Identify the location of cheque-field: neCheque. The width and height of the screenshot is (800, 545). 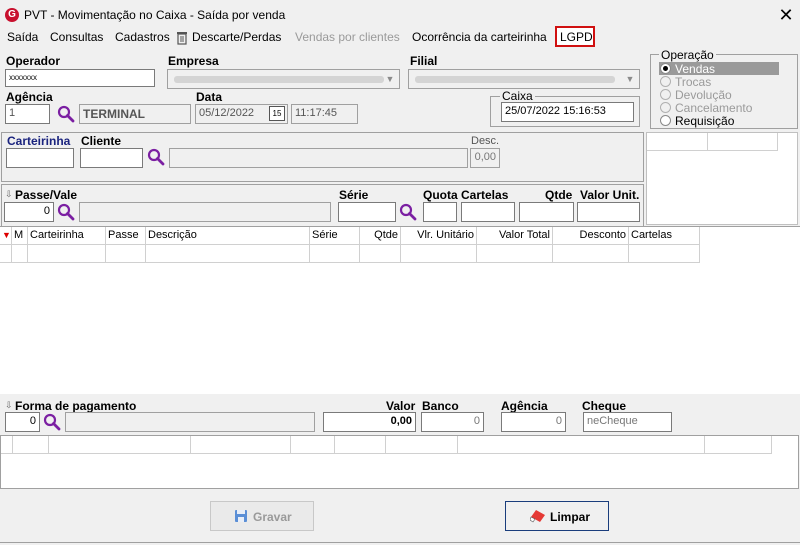
(627, 422).